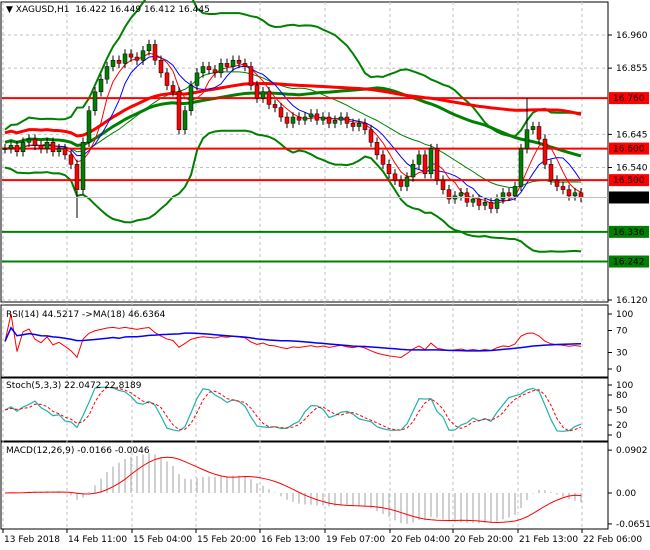 The height and width of the screenshot is (550, 650). I want to click on price-tick-label: 16.645, so click(632, 135).